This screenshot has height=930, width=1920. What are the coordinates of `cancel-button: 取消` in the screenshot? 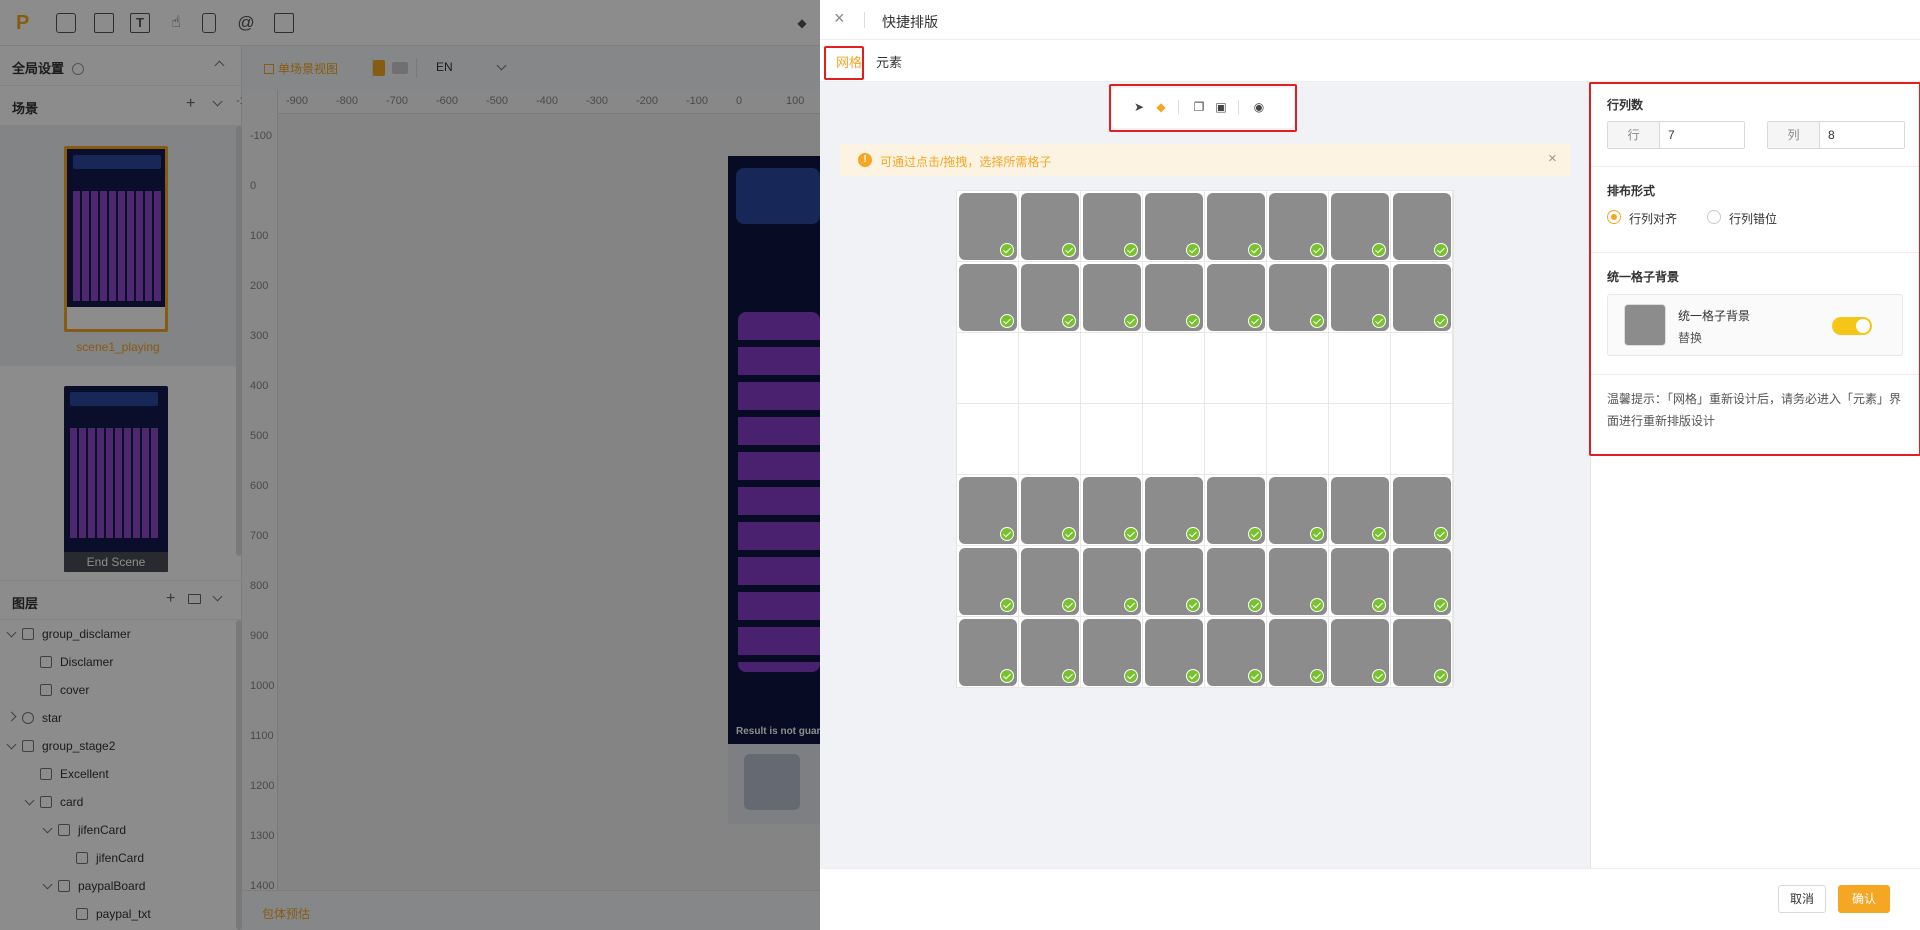 It's located at (1802, 899).